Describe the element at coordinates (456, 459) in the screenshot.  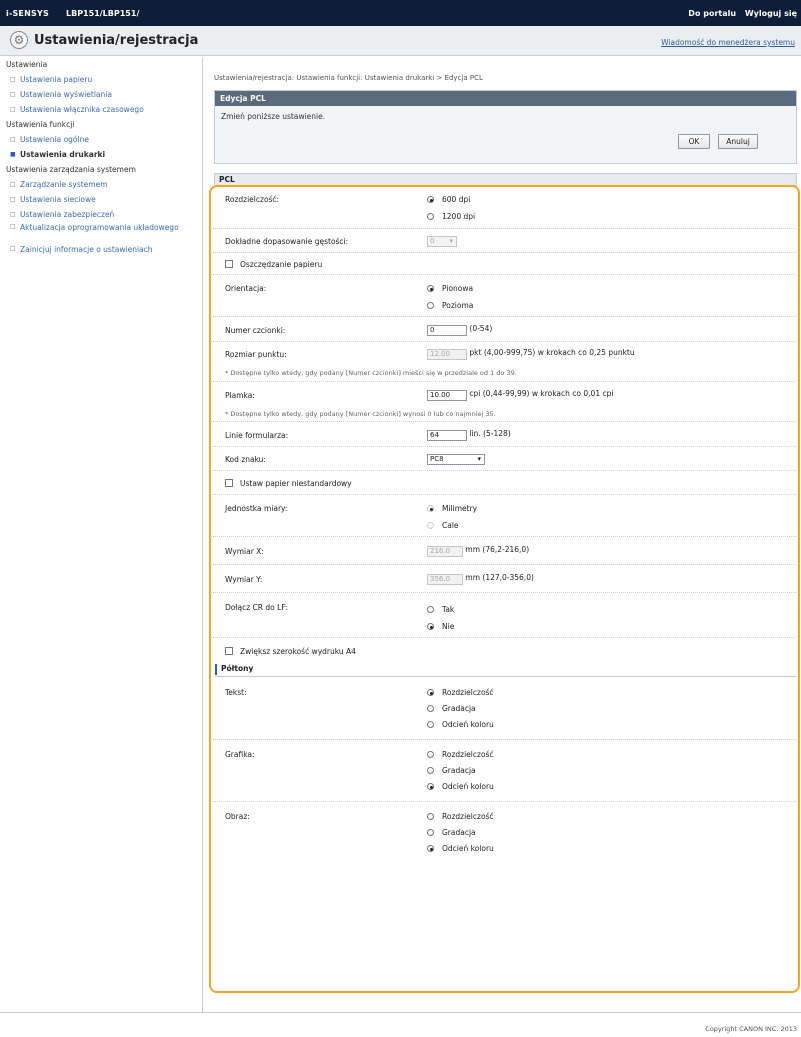
I see `symbol-set-select: PC8 ▾` at that location.